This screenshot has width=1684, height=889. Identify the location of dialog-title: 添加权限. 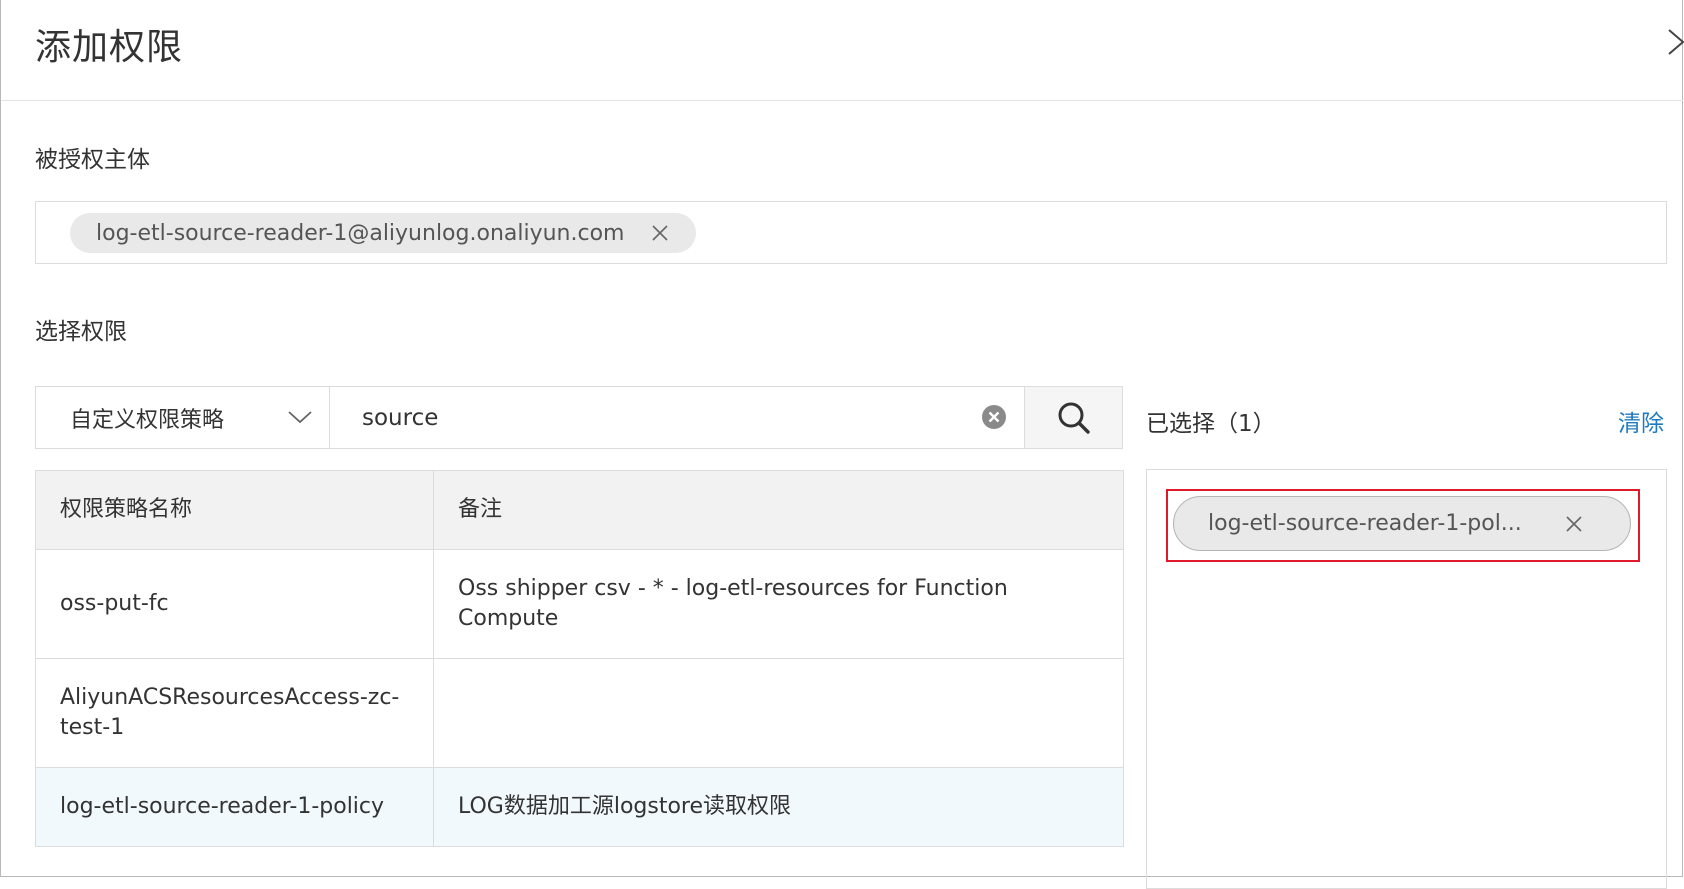
(109, 47).